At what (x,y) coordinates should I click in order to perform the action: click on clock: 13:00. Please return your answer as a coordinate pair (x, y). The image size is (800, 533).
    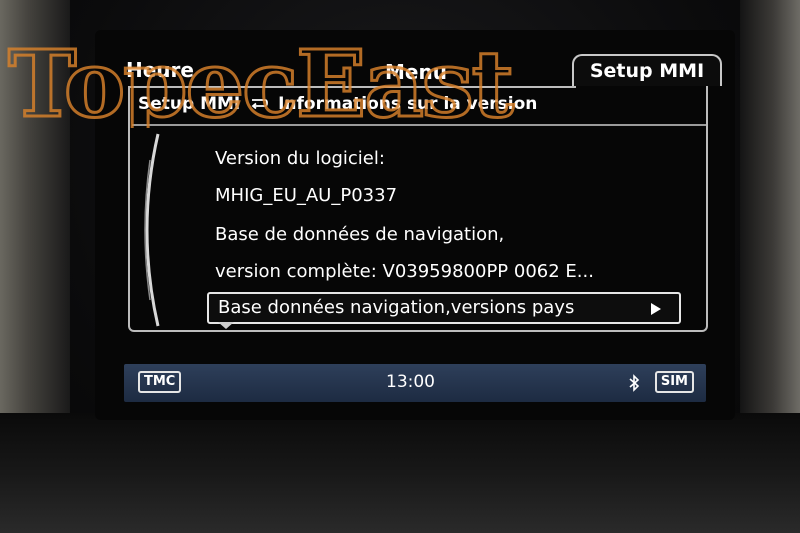
    Looking at the image, I should click on (410, 382).